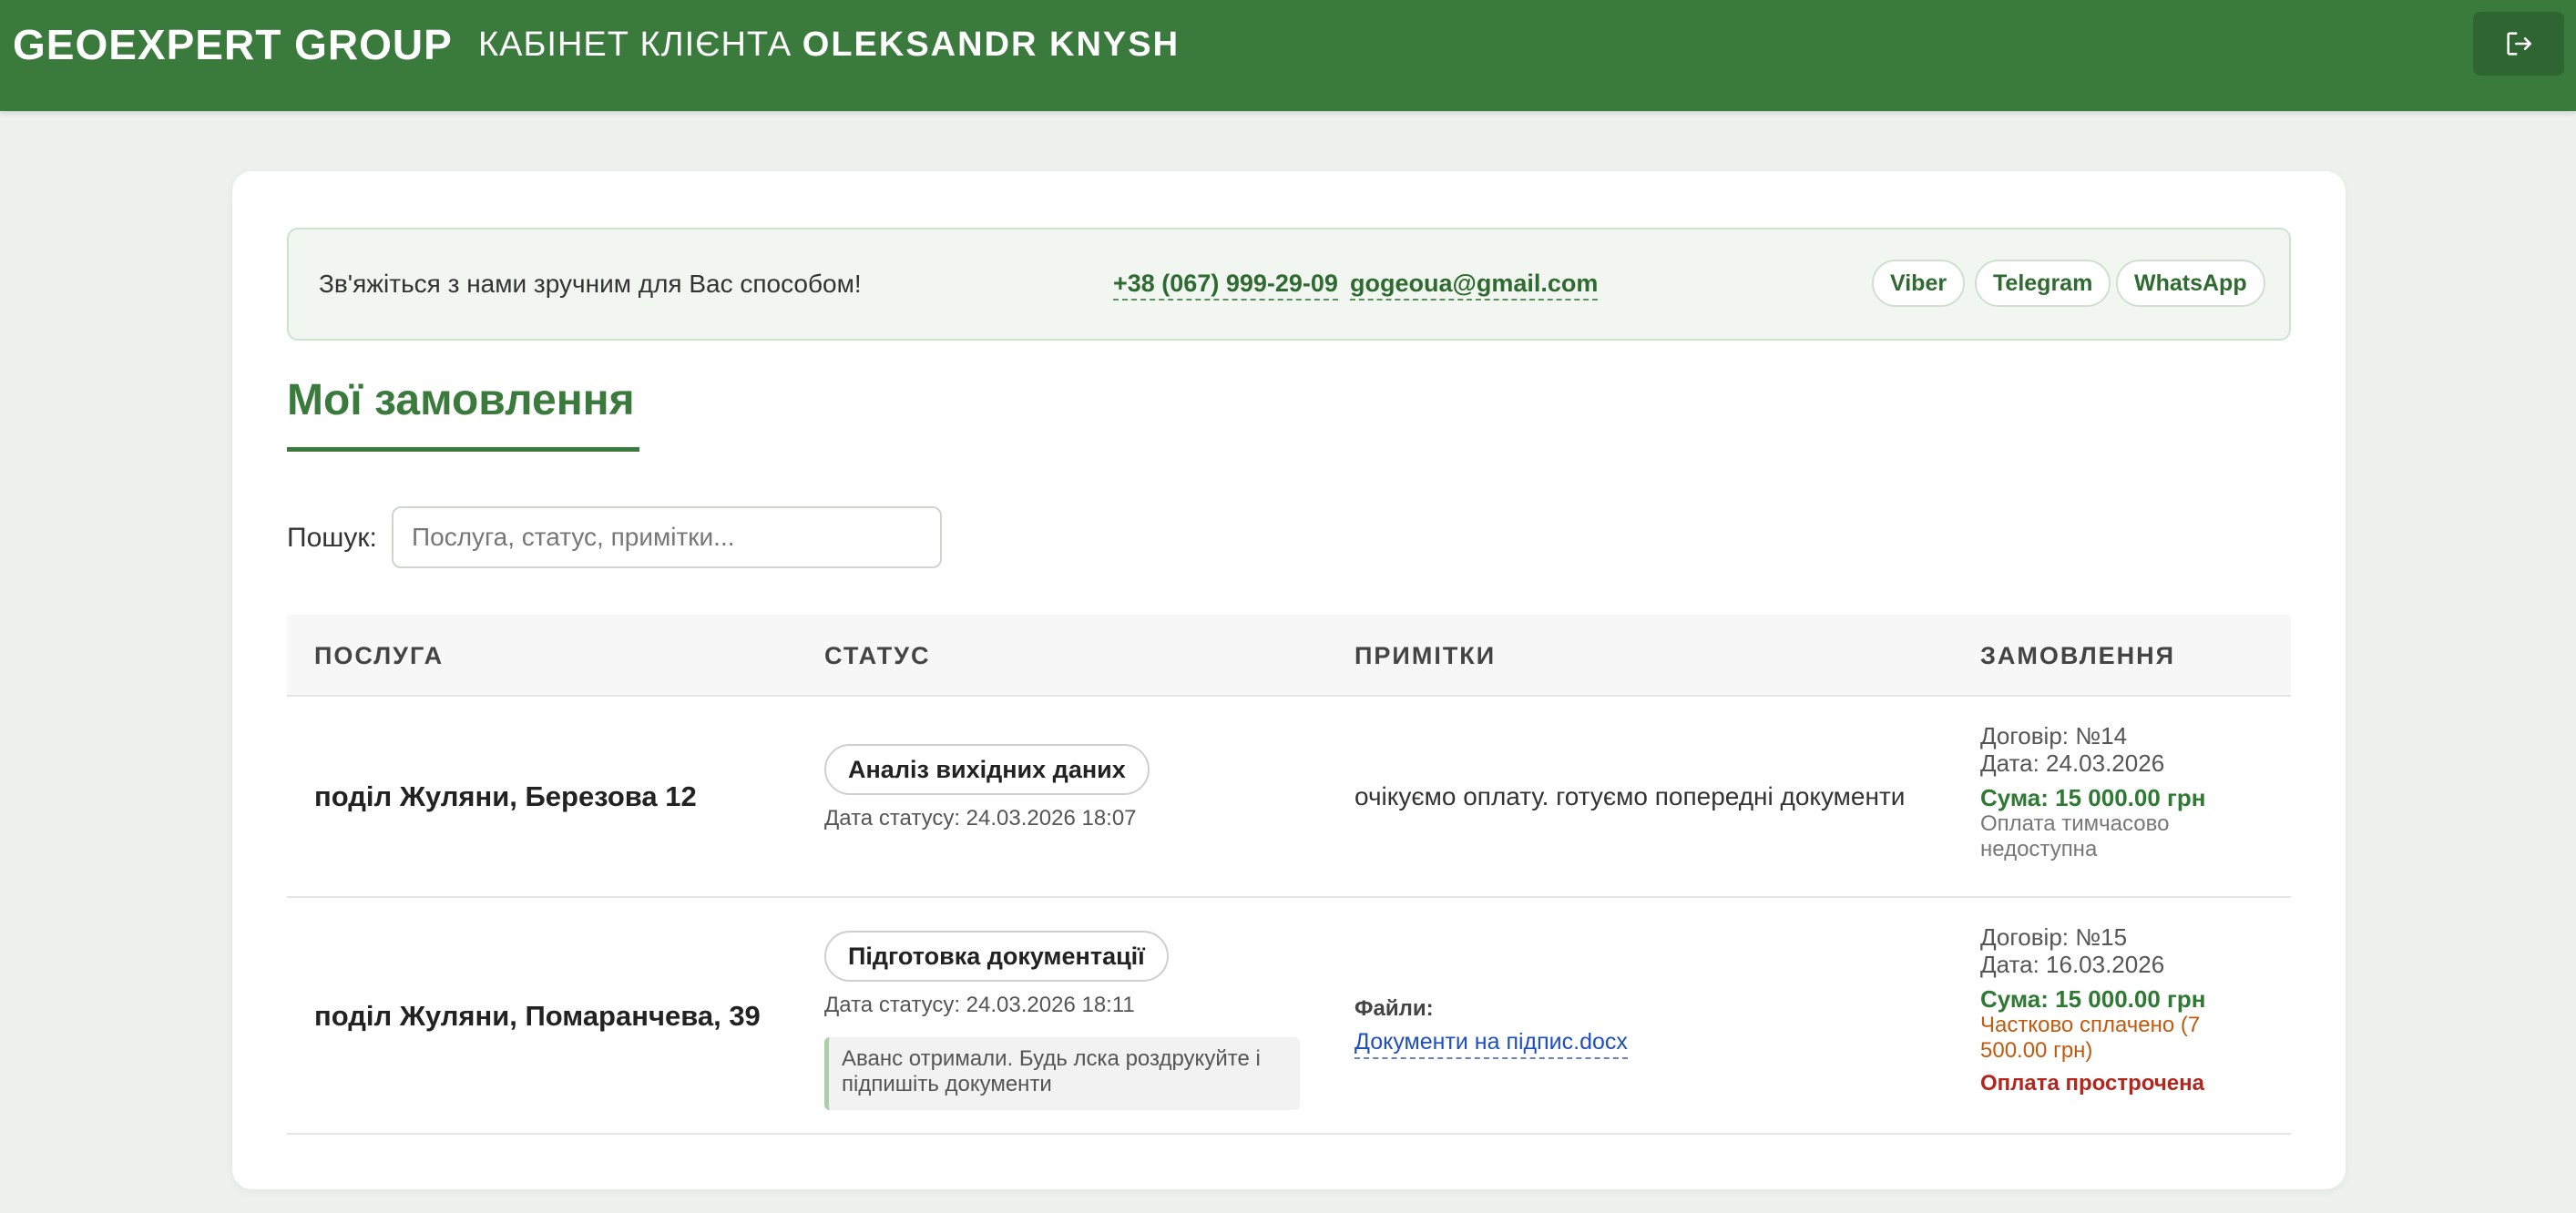  What do you see at coordinates (1425, 655) in the screenshot?
I see `column-header-notes: ПРИМІТКИ` at bounding box center [1425, 655].